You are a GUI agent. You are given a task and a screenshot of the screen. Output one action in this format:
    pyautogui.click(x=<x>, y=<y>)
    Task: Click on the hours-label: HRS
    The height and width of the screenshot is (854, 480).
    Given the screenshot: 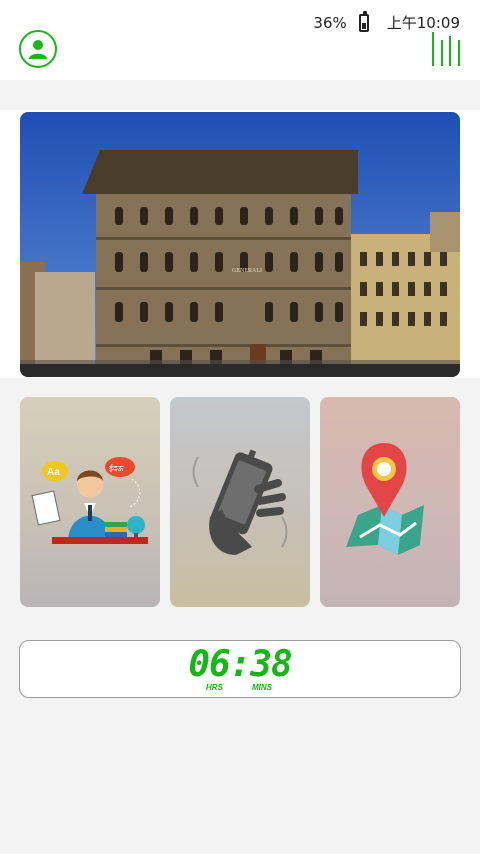 What is the action you would take?
    pyautogui.click(x=214, y=687)
    